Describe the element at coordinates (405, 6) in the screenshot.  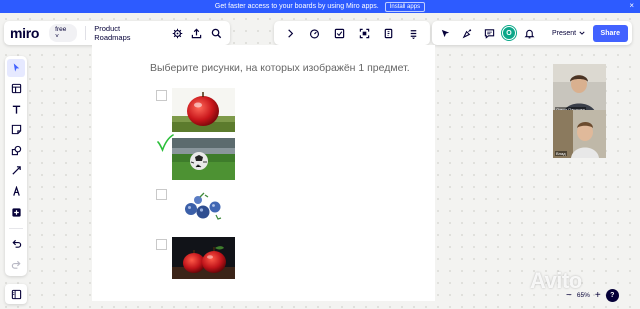
I see `install-apps-button: Install apps` at that location.